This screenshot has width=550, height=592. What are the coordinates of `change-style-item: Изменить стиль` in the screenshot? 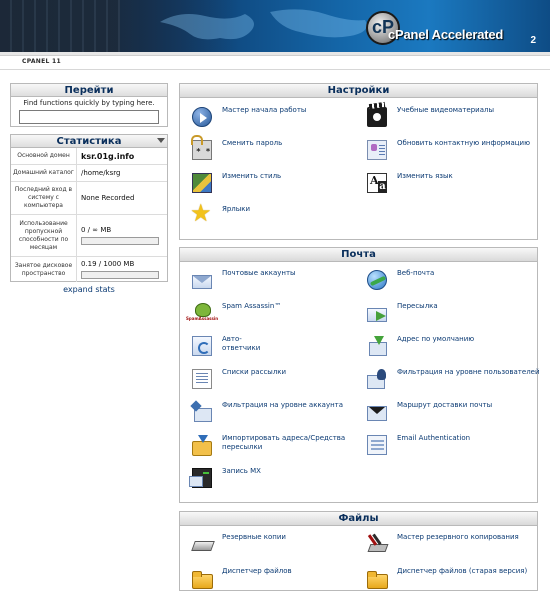 It's located at (277, 183).